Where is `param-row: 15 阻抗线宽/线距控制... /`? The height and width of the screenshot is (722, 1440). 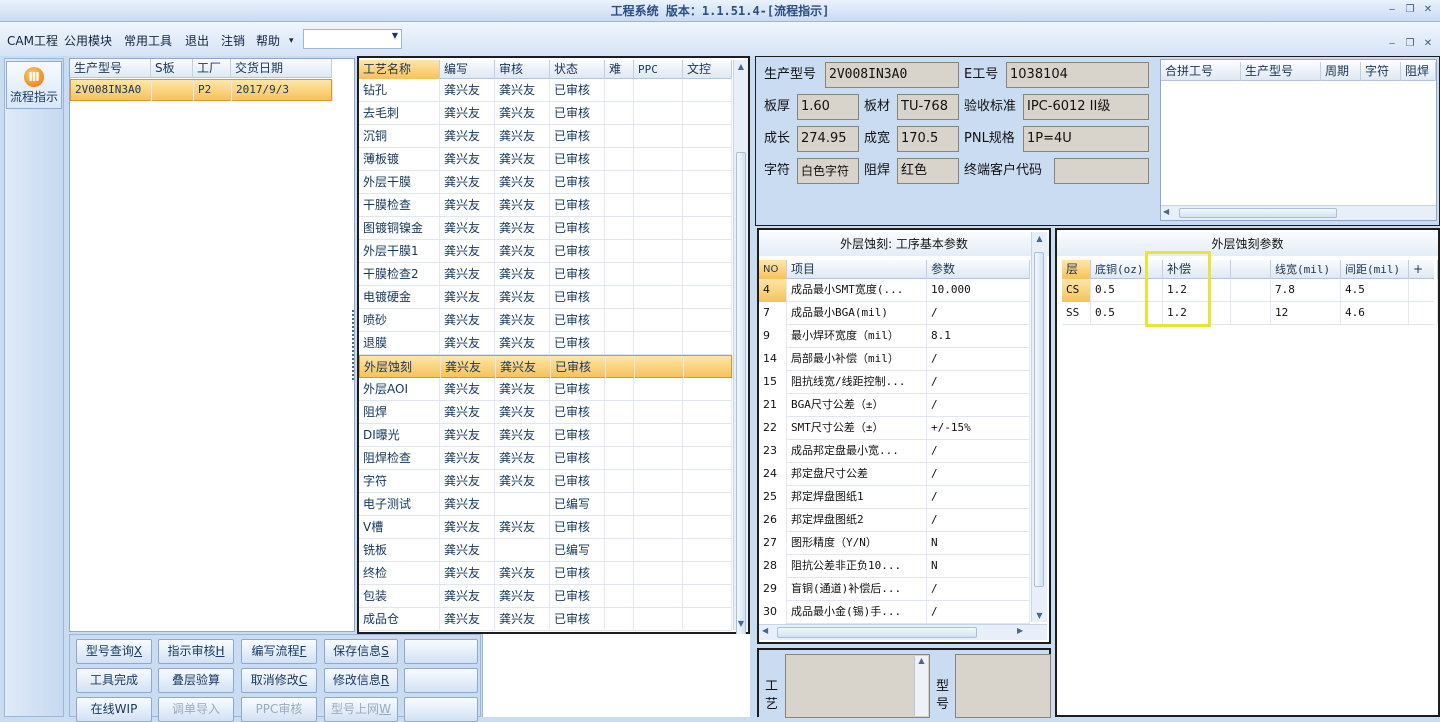 param-row: 15 阻抗线宽/线距控制... / is located at coordinates (894, 382).